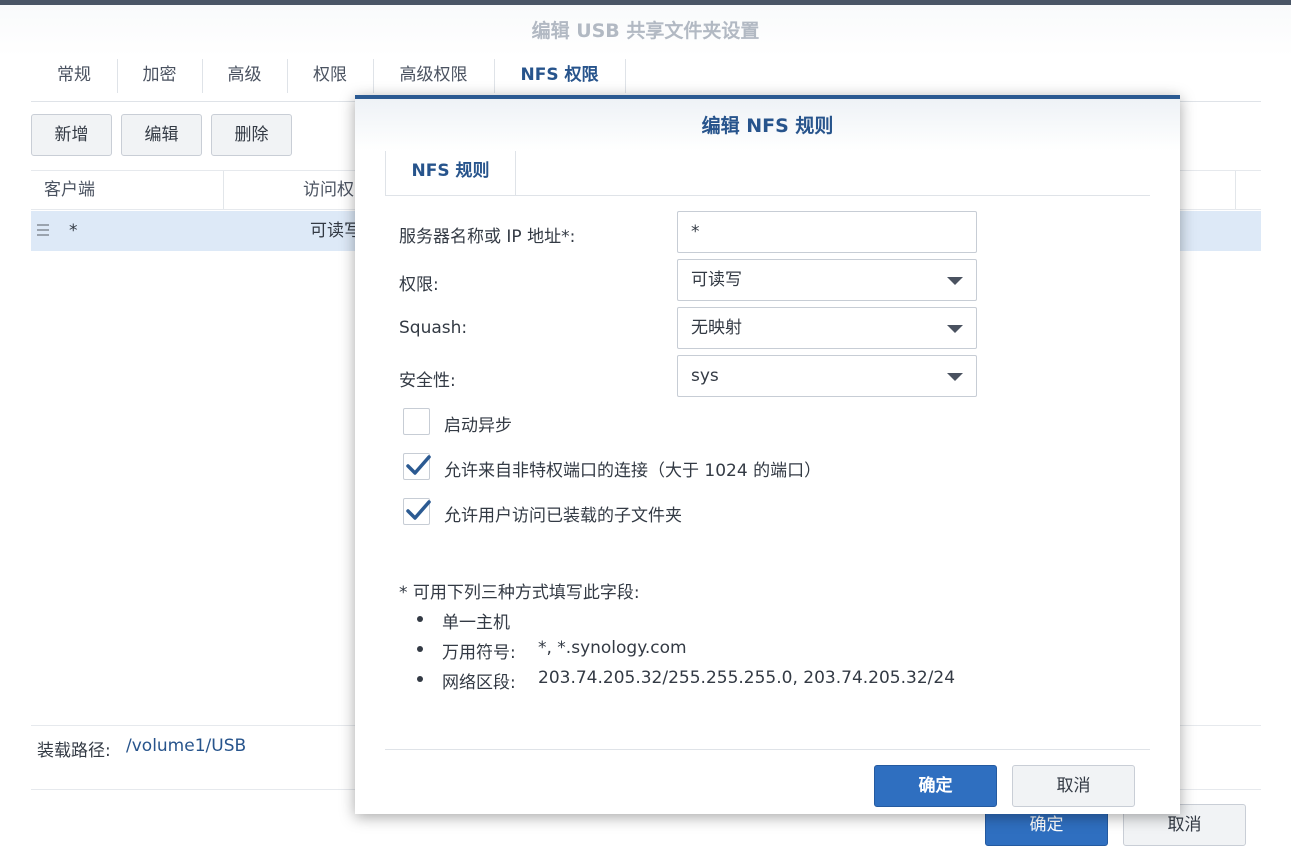 The height and width of the screenshot is (856, 1291). I want to click on mount-path-value: /volume1/USB, so click(186, 746).